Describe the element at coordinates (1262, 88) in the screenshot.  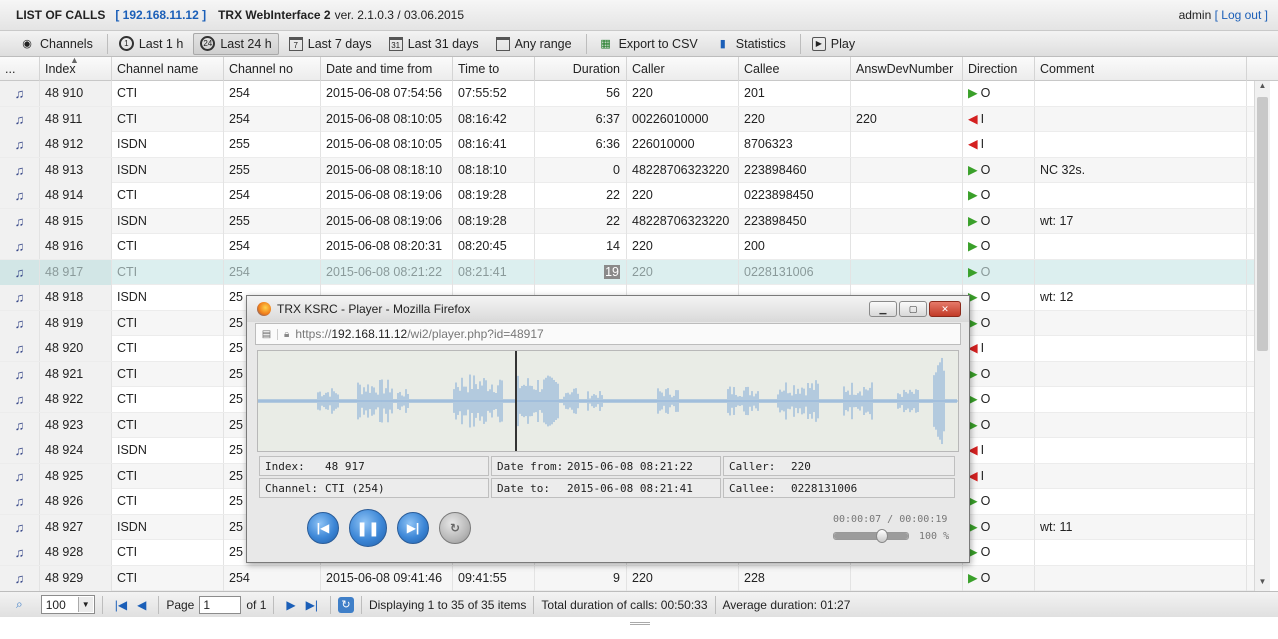
I see `scroll-up-icon: ▲` at that location.